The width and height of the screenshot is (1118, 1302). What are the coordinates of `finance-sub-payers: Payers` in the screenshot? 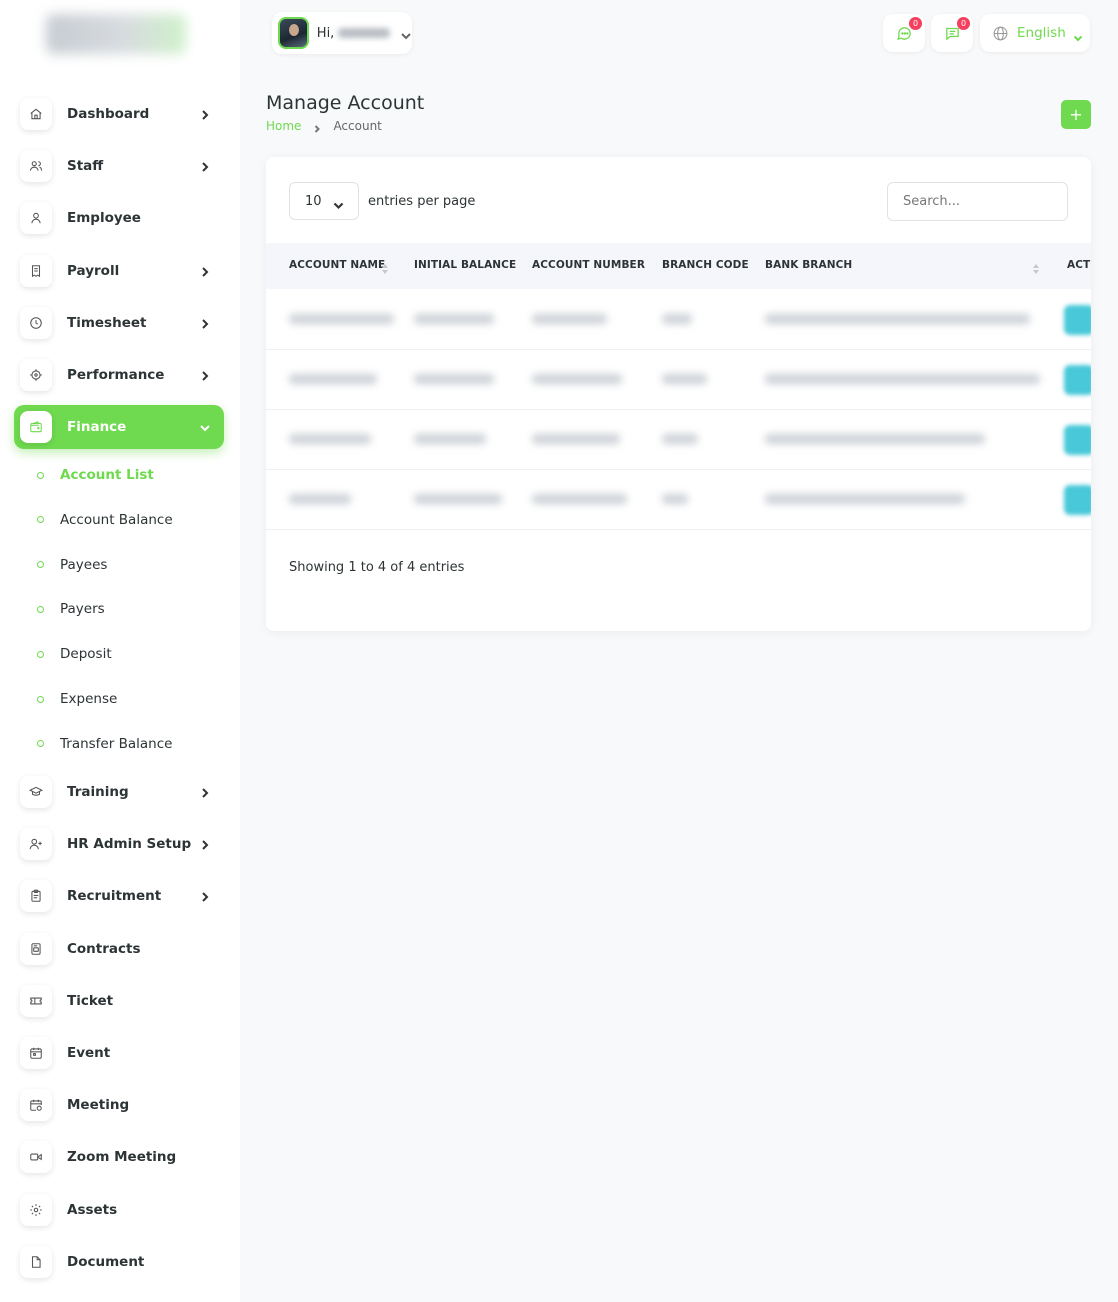 It's located at (67, 609).